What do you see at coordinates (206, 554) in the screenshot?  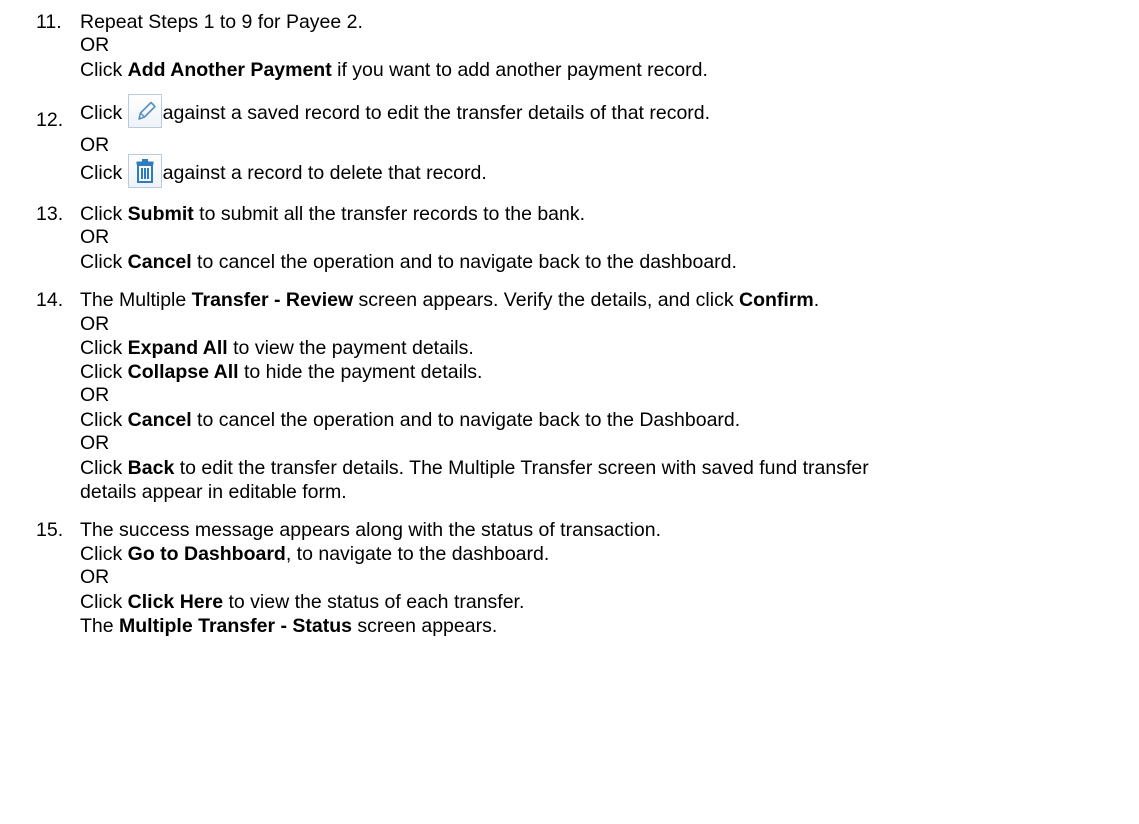 I see `ui-term: Go to Dashboard` at bounding box center [206, 554].